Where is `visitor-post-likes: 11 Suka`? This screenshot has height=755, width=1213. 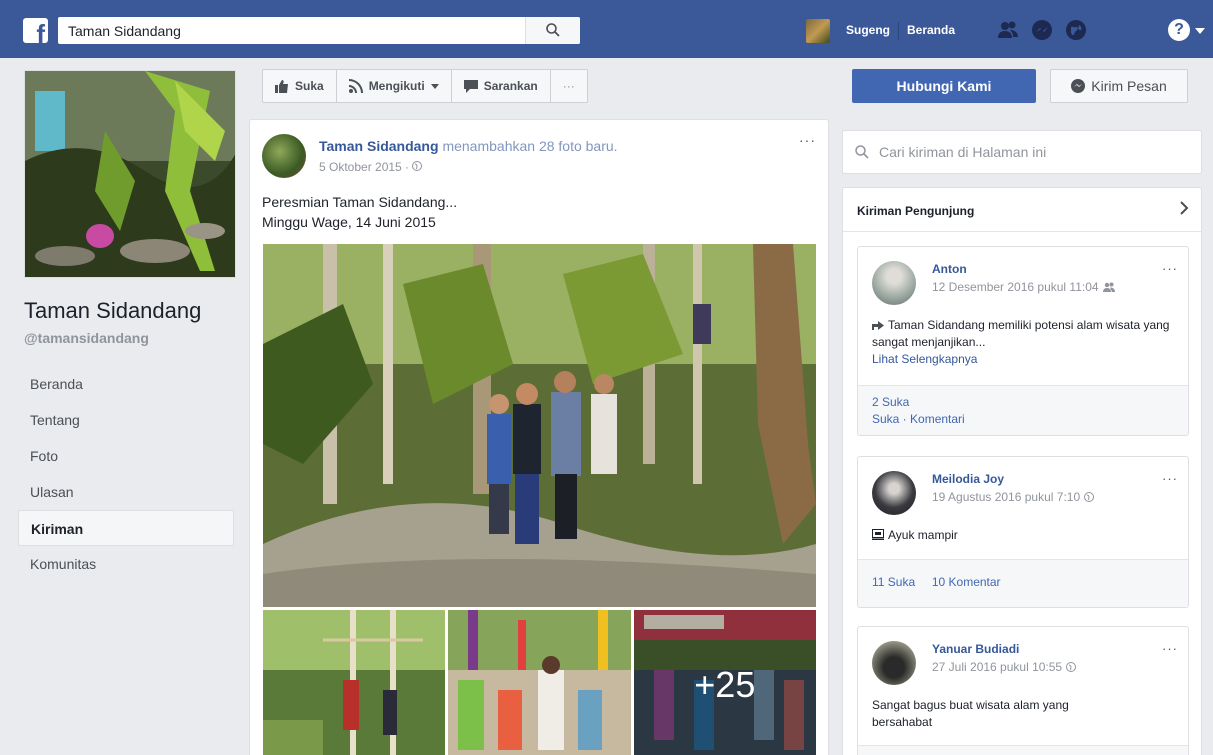
visitor-post-likes: 11 Suka is located at coordinates (893, 582).